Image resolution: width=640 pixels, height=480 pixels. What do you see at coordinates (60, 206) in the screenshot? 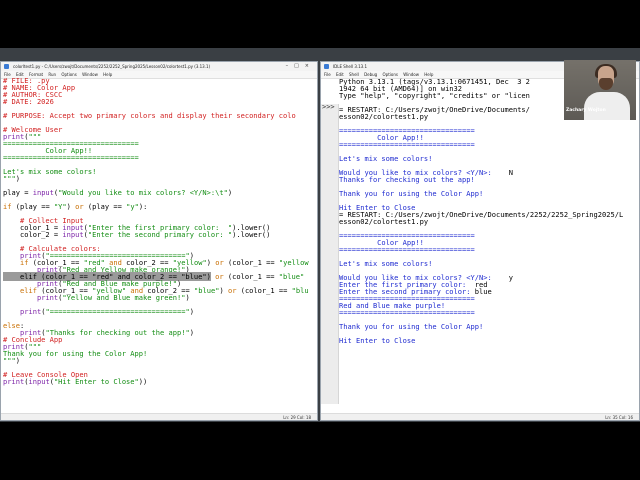
I see `editor-token: "Y"` at bounding box center [60, 206].